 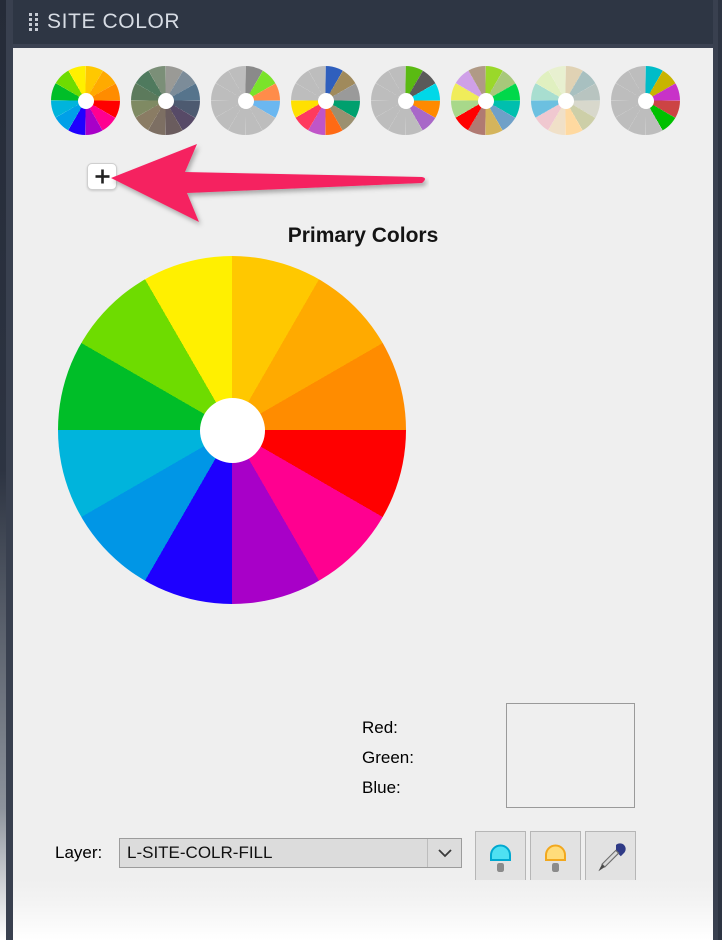 I want to click on lightbulb-on-cyan-button, so click(x=500, y=857).